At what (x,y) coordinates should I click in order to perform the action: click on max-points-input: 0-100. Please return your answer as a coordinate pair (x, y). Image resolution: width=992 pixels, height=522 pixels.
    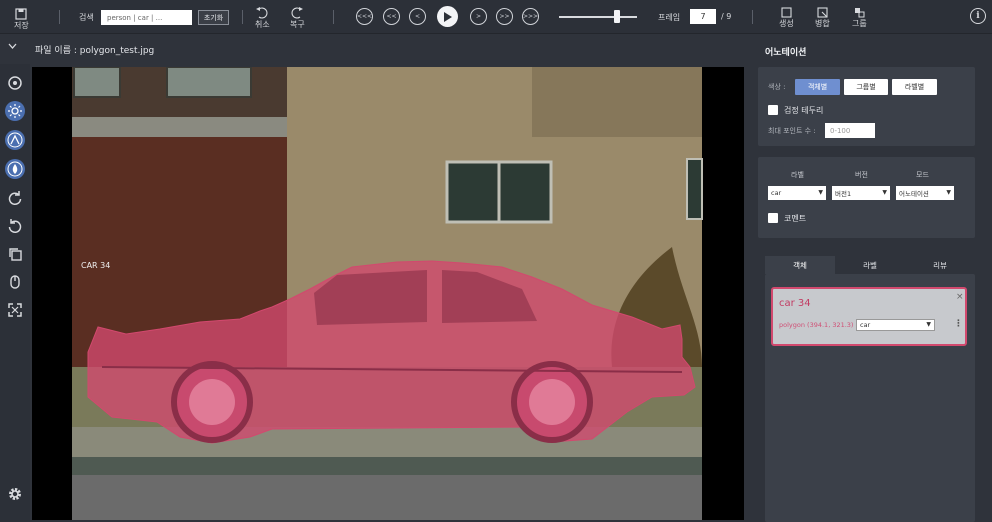
    Looking at the image, I should click on (850, 130).